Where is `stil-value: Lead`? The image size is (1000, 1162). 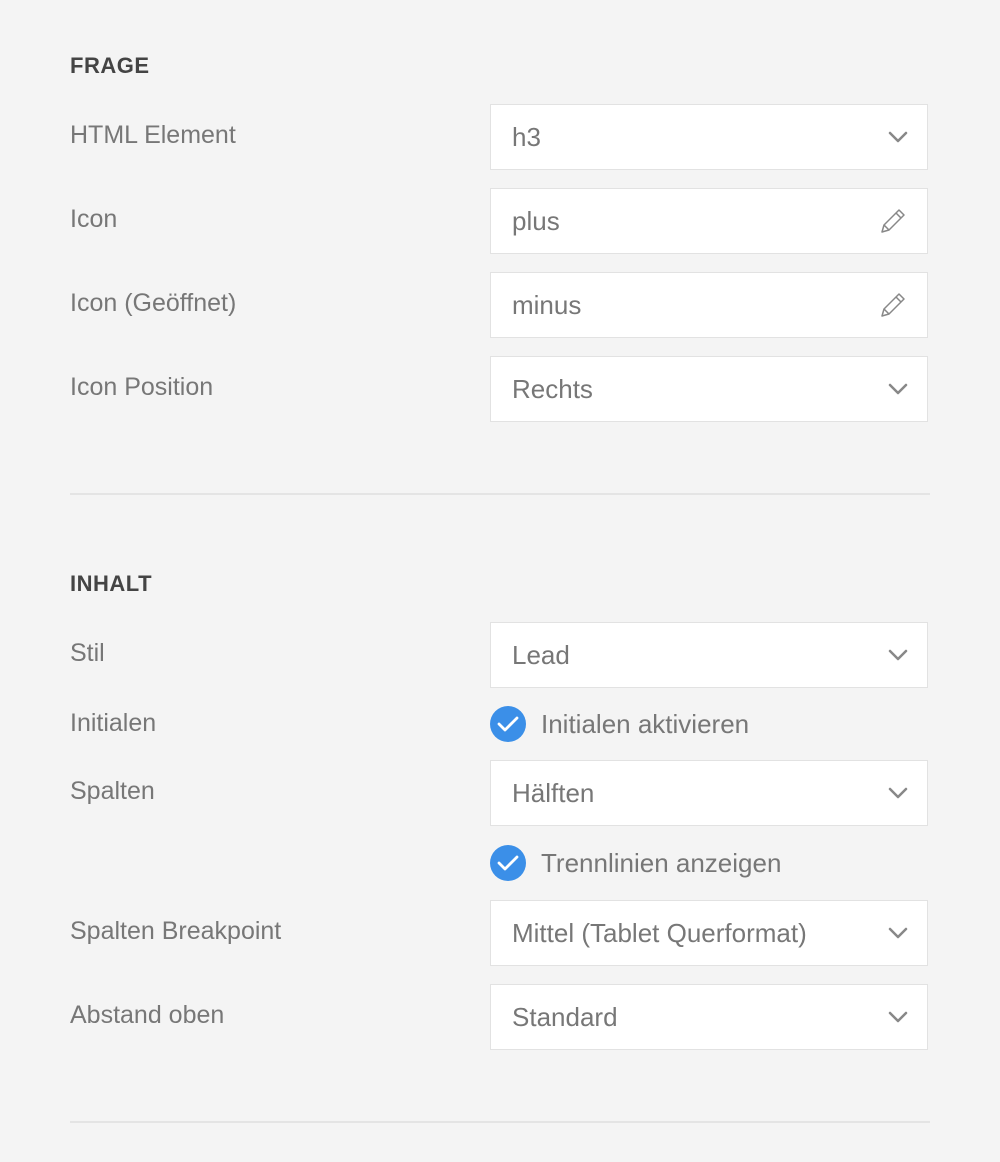
stil-value: Lead is located at coordinates (541, 654).